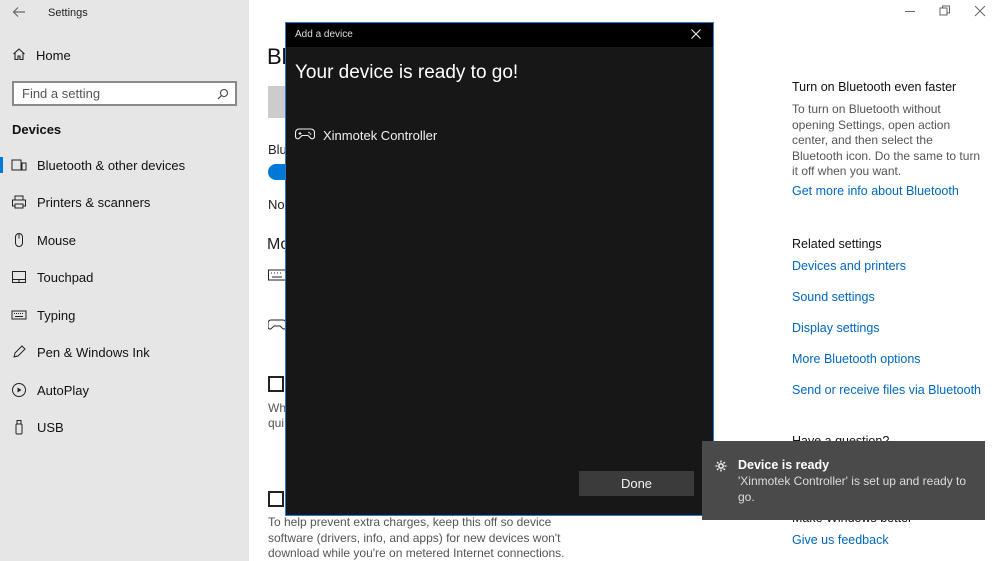  I want to click on sidebar-item-pen: Pen & Windows Ink, so click(124, 352).